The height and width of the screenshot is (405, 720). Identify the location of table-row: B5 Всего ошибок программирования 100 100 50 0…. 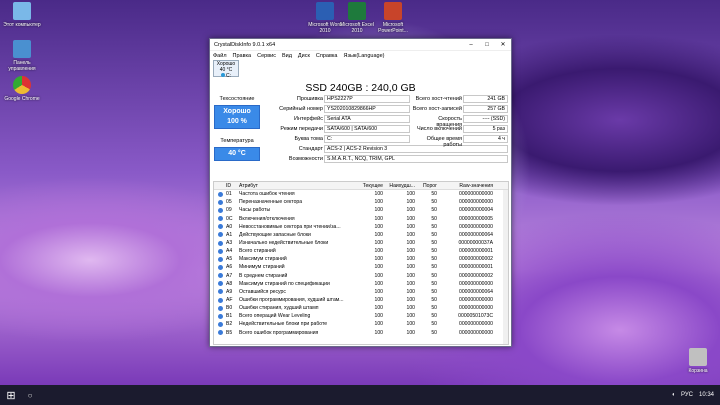
(361, 333).